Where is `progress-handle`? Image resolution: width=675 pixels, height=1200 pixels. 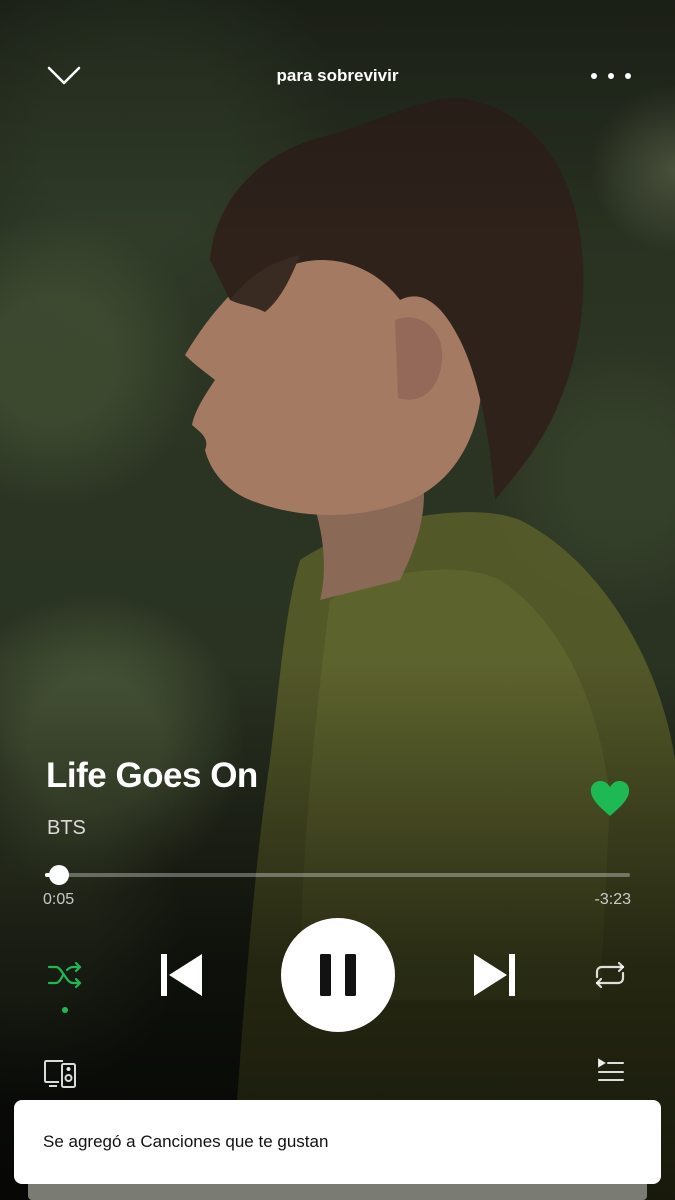 progress-handle is located at coordinates (59, 875).